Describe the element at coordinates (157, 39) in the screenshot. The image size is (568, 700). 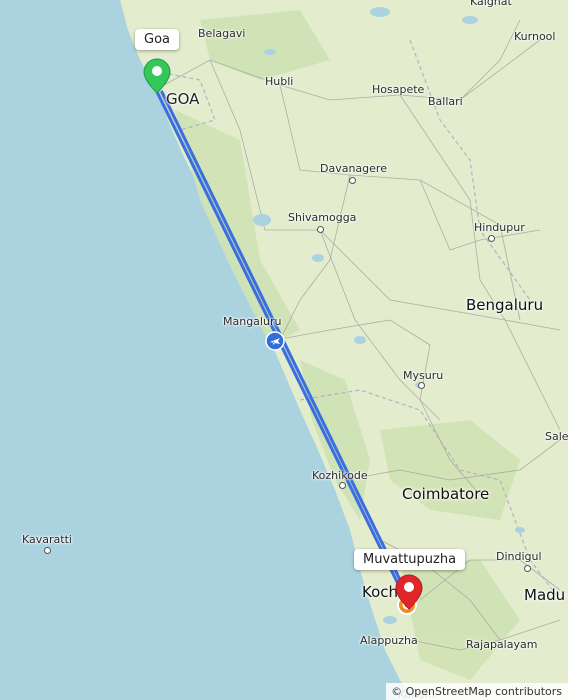
I see `origin-label: Goa` at that location.